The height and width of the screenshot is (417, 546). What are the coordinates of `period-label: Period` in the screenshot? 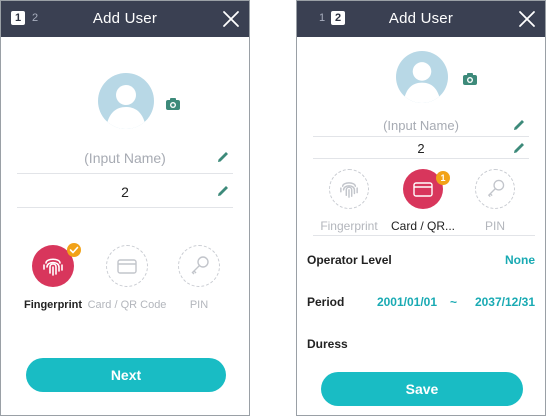 It's located at (326, 302).